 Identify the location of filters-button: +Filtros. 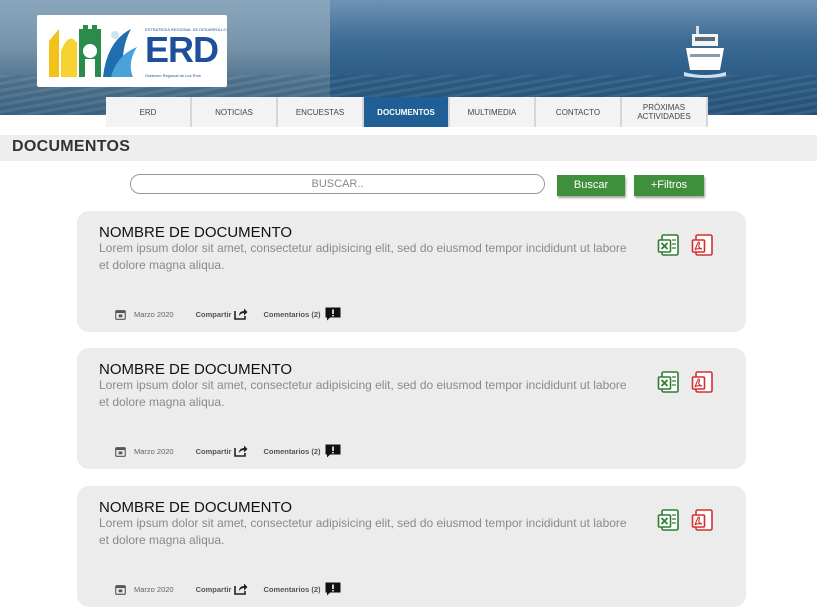
(669, 185).